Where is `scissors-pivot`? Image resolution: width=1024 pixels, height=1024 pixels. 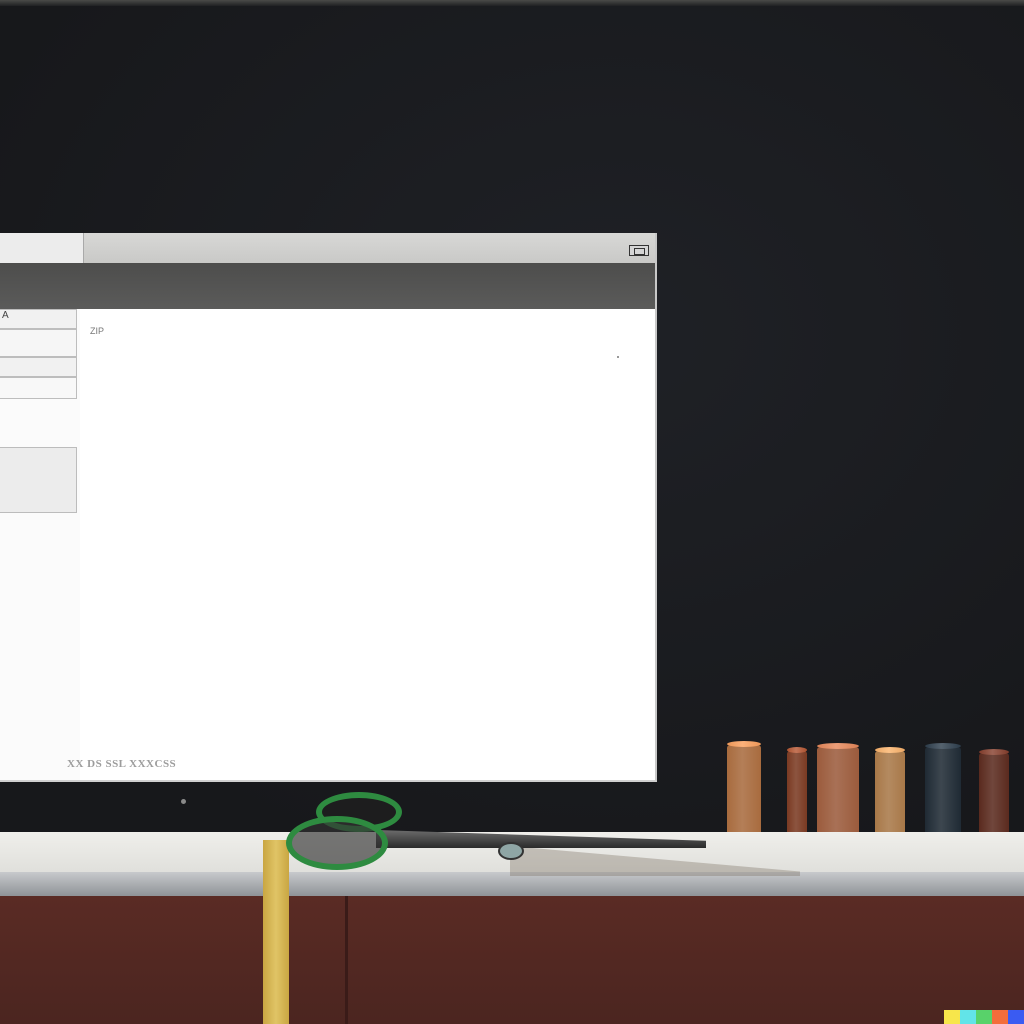 scissors-pivot is located at coordinates (511, 851).